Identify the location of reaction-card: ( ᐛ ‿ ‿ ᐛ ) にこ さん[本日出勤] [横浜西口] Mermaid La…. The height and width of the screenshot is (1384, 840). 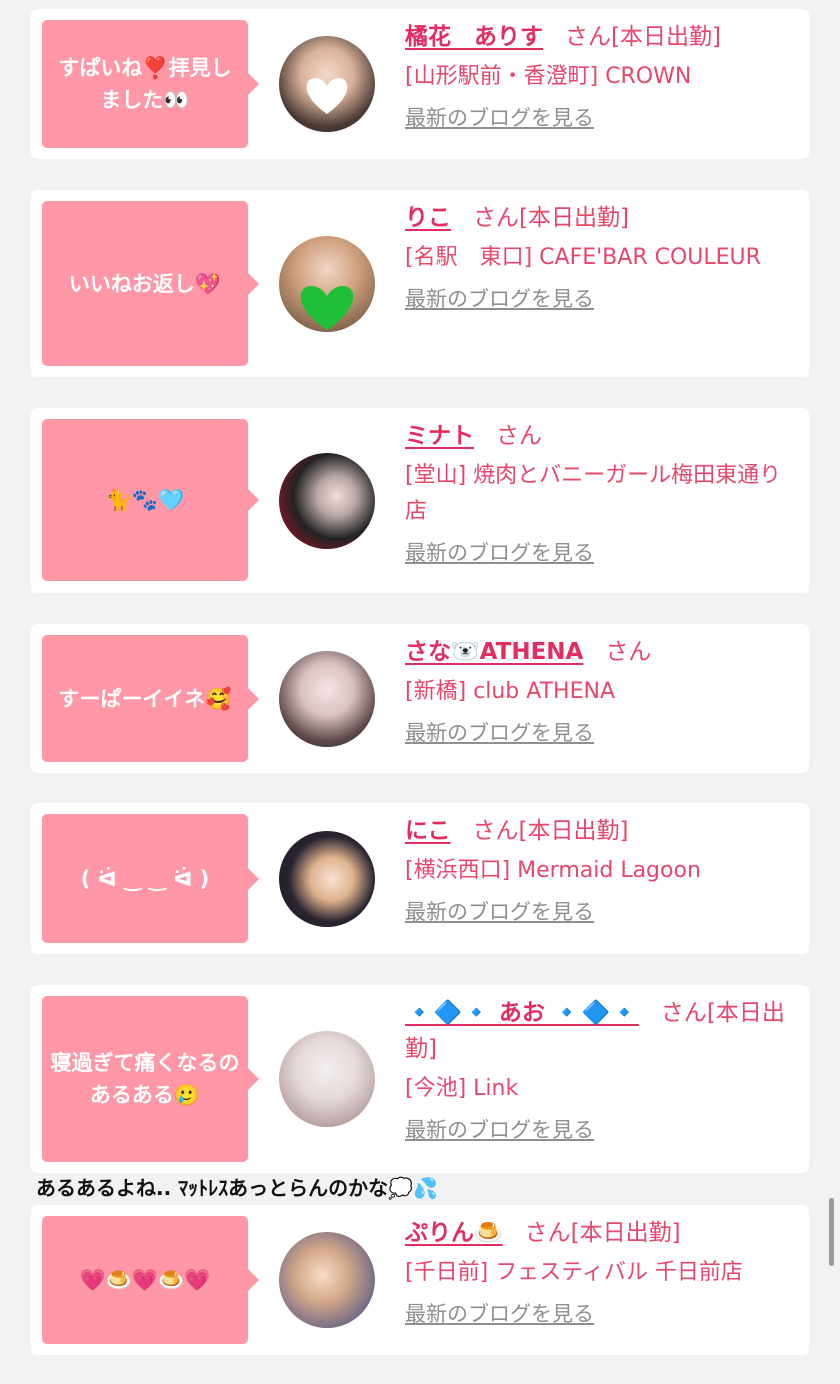
(420, 878).